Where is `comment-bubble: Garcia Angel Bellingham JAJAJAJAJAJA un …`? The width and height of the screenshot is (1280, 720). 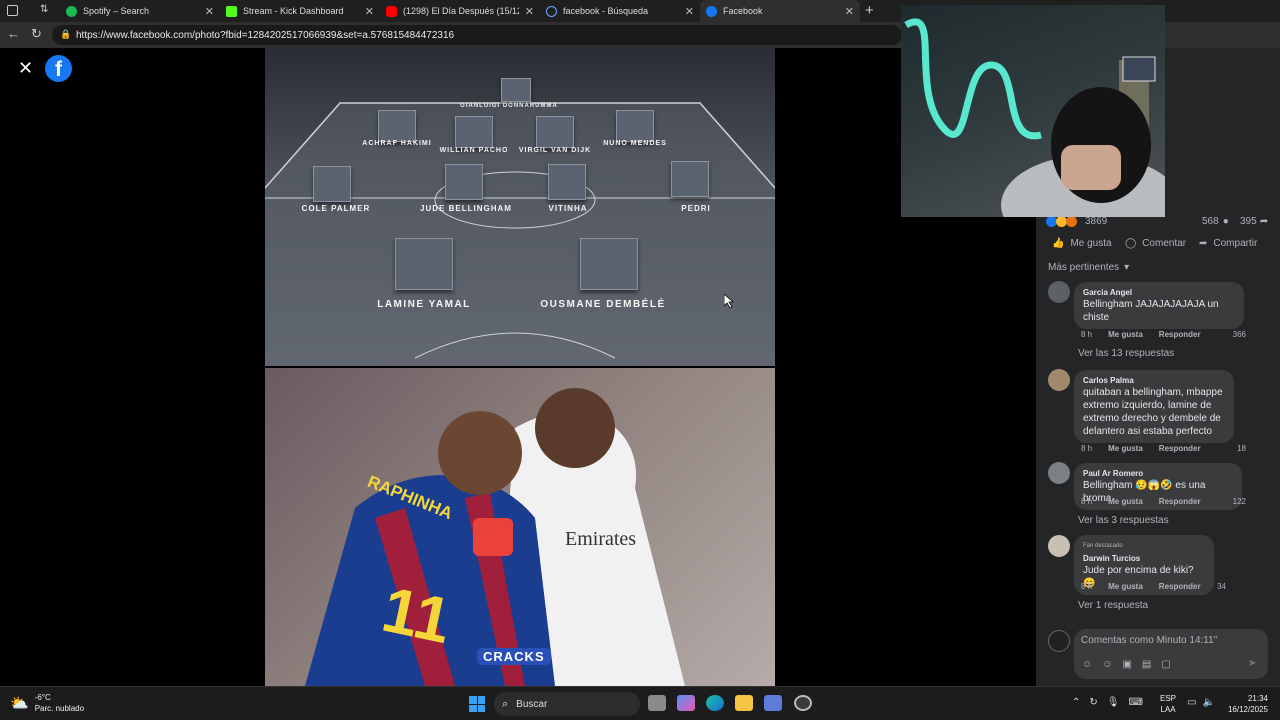 comment-bubble: Garcia Angel Bellingham JAJAJAJAJAJA un … is located at coordinates (1159, 305).